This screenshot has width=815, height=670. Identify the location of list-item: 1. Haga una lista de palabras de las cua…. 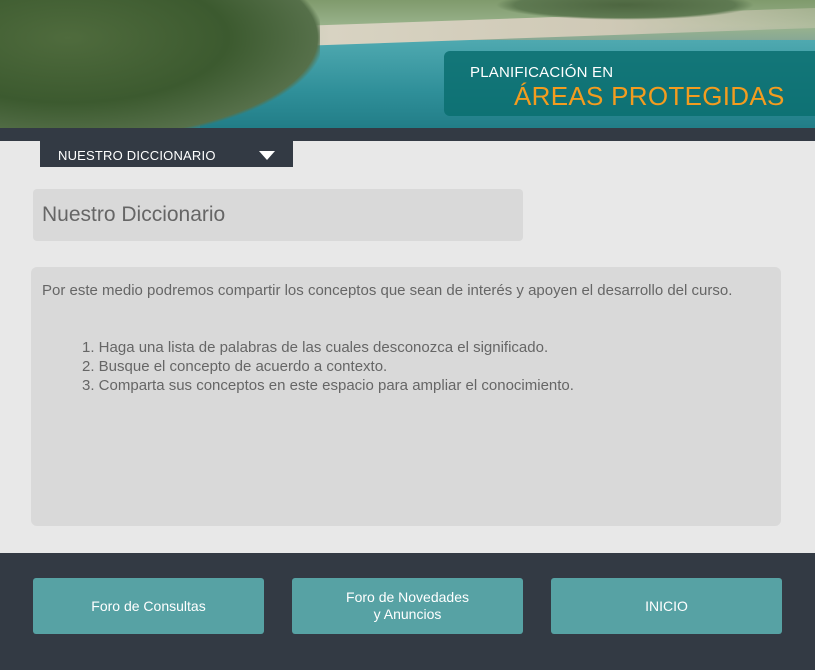
(315, 347).